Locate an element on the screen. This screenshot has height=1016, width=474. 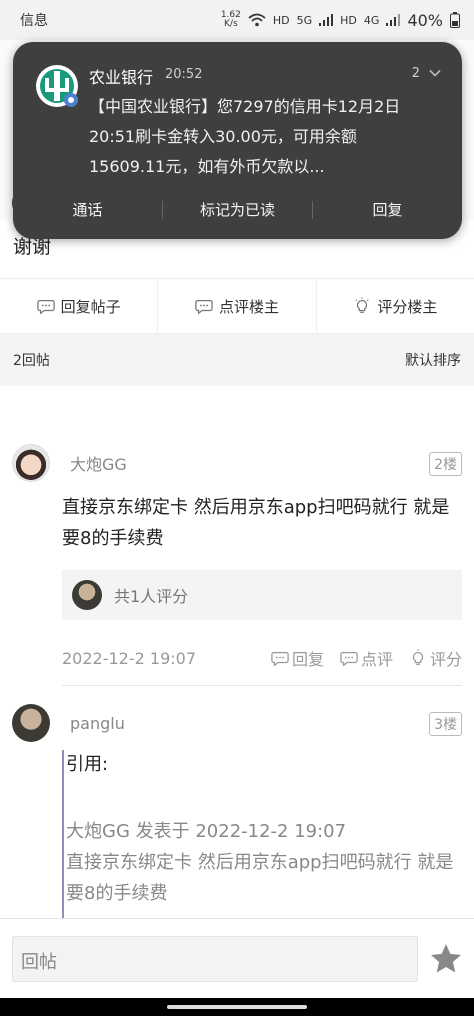
reply-count: 2回帖 is located at coordinates (31, 361).